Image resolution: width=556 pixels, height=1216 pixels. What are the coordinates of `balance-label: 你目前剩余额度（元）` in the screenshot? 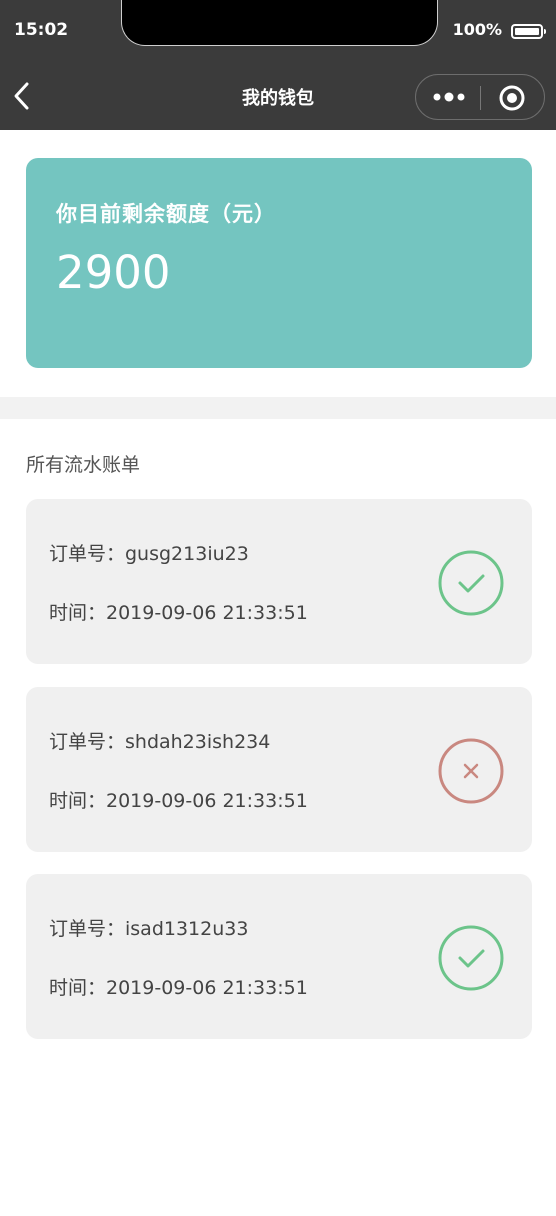 It's located at (166, 214).